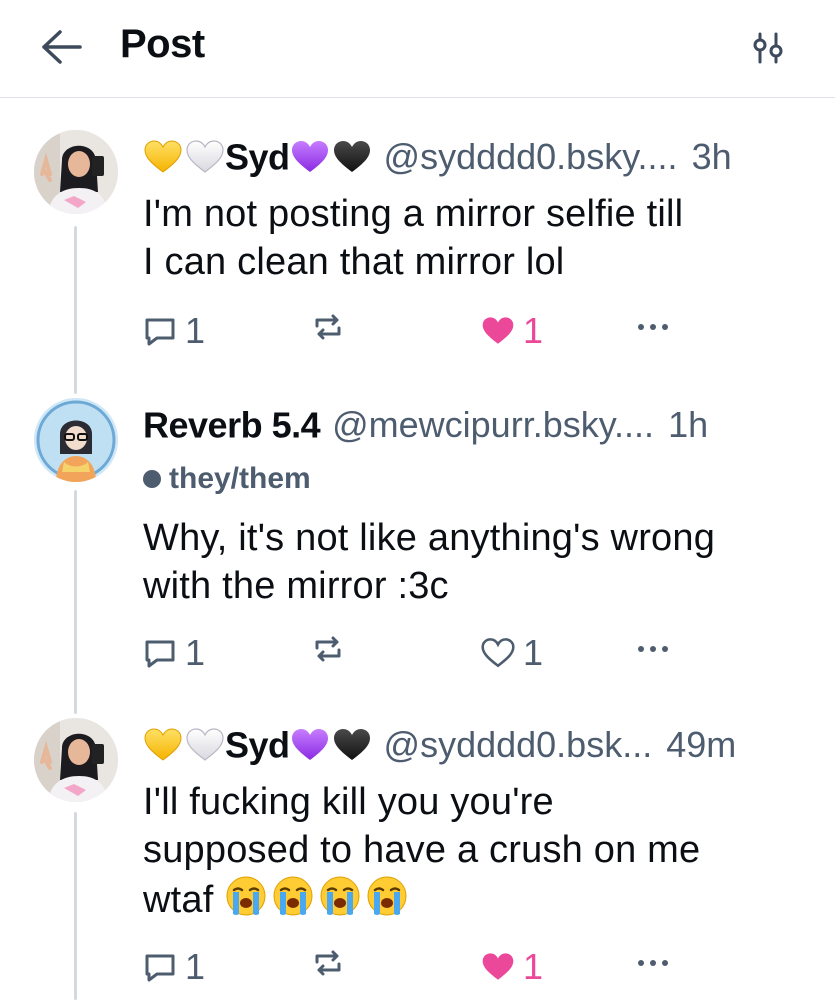  Describe the element at coordinates (417, 49) in the screenshot. I see `top-bar: Post` at that location.